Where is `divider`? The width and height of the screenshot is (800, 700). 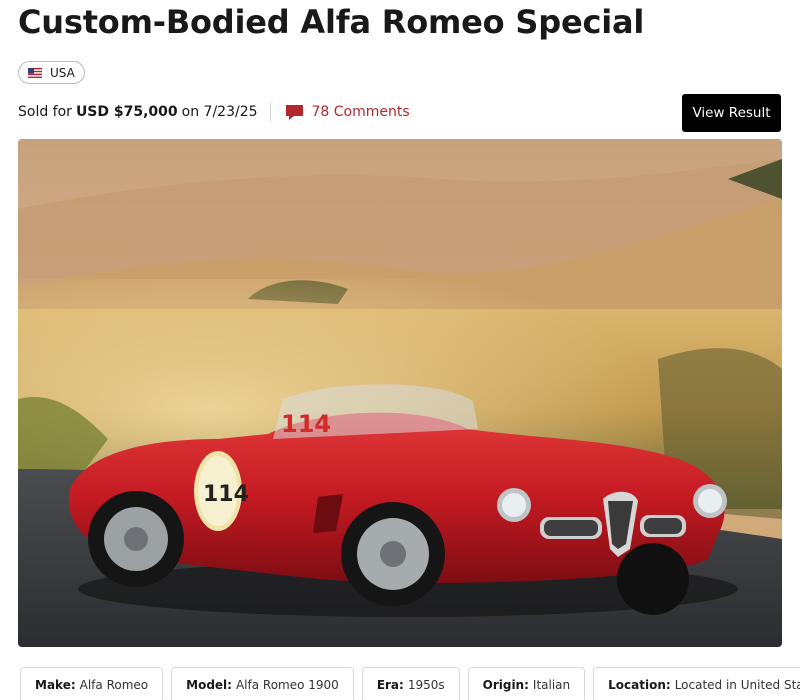 divider is located at coordinates (270, 112).